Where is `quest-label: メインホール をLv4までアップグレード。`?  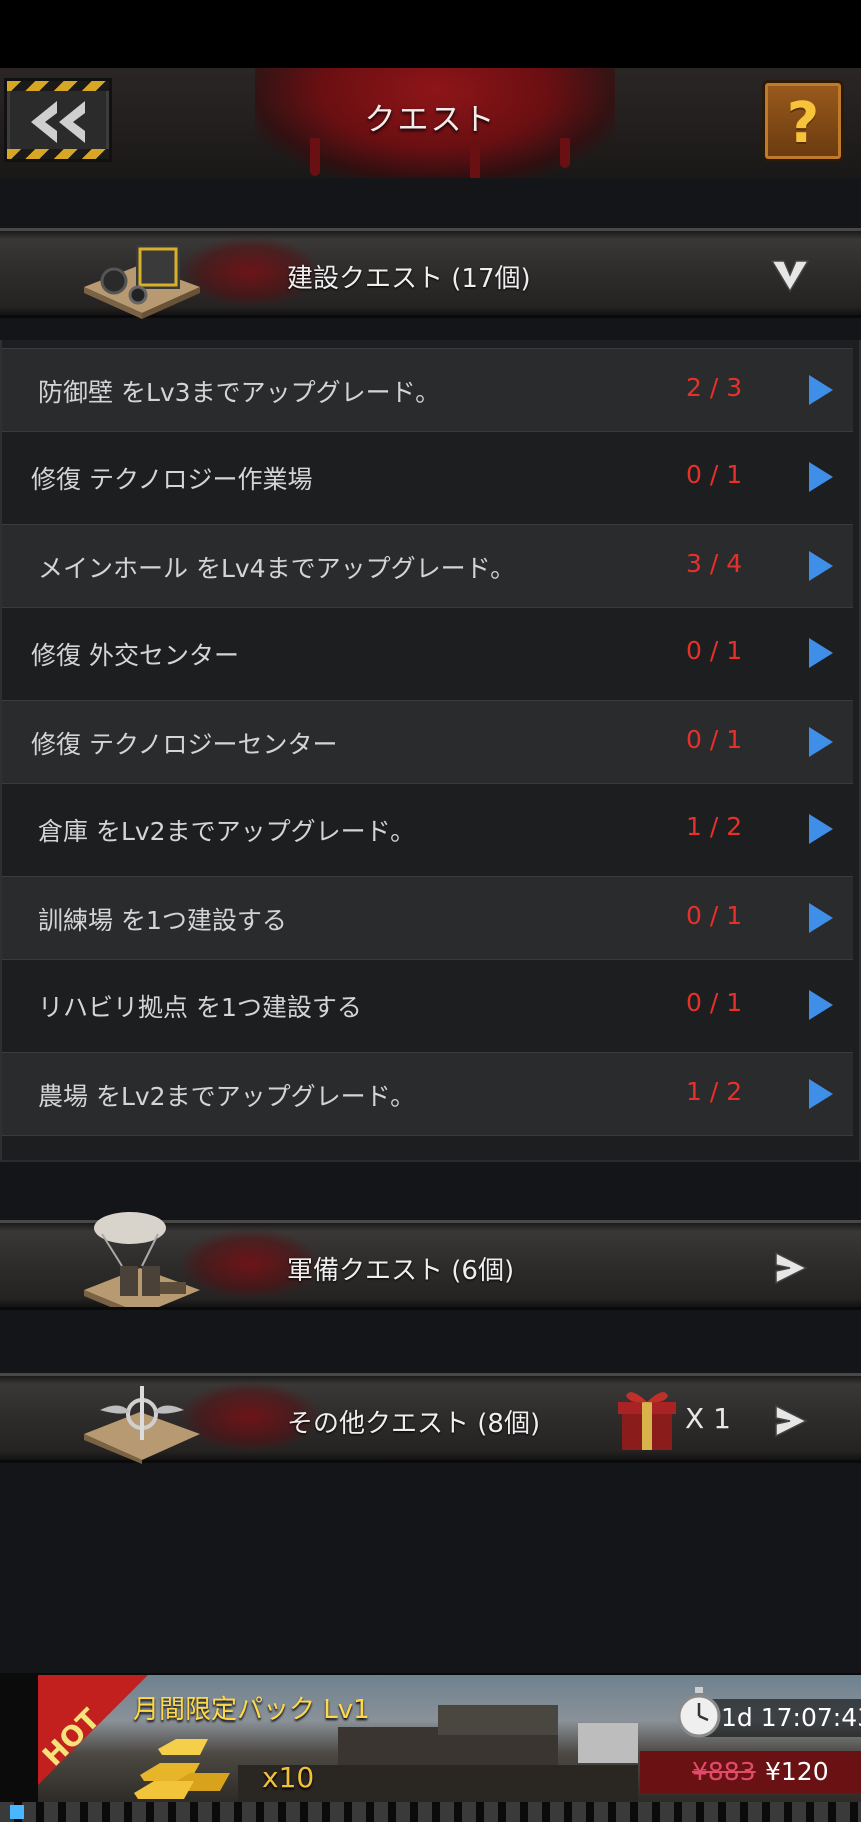
quest-label: メインホール をLv4までアップグレード。 is located at coordinates (277, 568).